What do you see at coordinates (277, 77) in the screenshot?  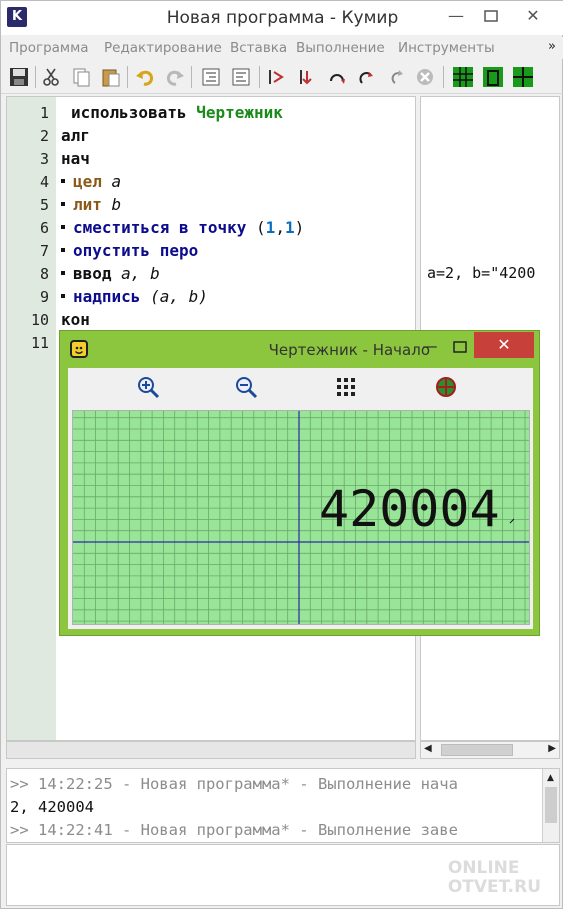 I see `run-icon` at bounding box center [277, 77].